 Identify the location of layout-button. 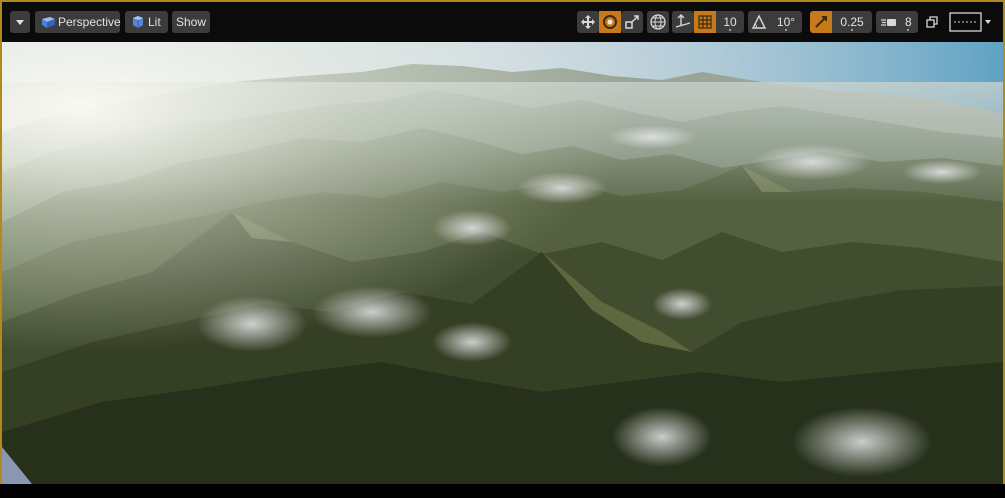
(971, 22).